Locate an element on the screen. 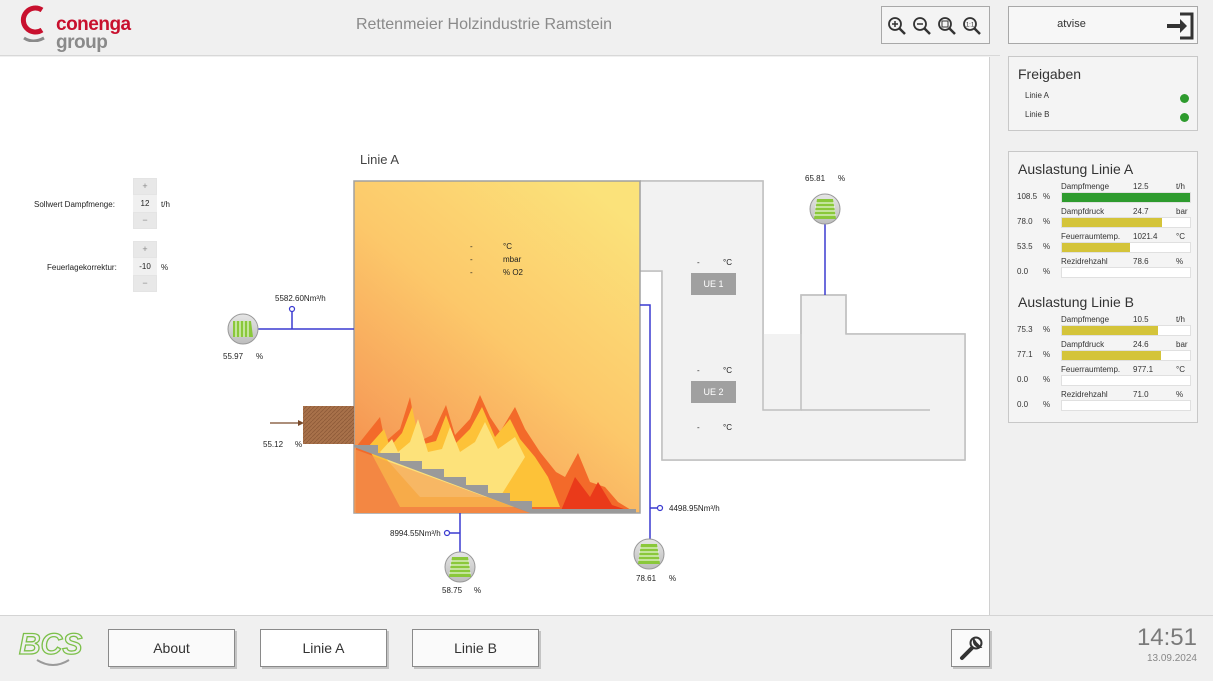 The width and height of the screenshot is (1213, 681). auslastung-a-title: Auslastung Linie A is located at coordinates (1076, 169).